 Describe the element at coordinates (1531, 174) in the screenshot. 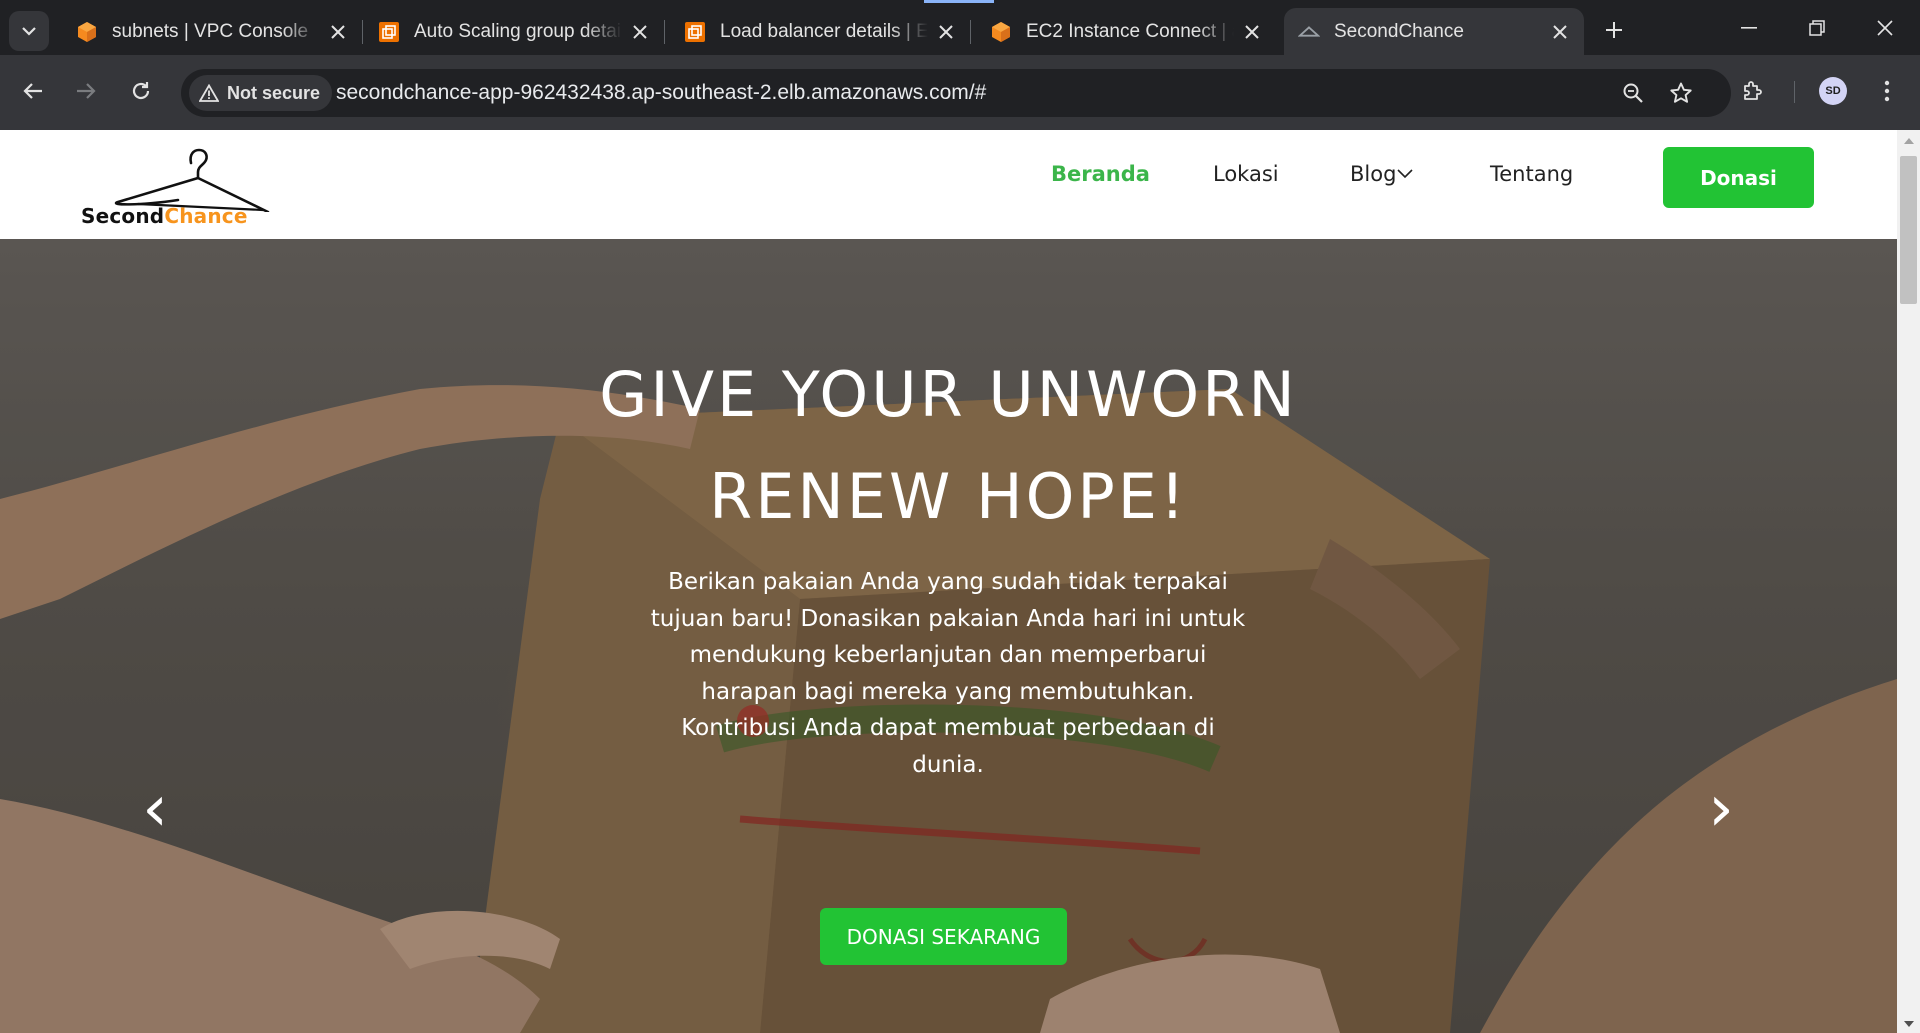

I see `nav-tentang: Tentang` at that location.